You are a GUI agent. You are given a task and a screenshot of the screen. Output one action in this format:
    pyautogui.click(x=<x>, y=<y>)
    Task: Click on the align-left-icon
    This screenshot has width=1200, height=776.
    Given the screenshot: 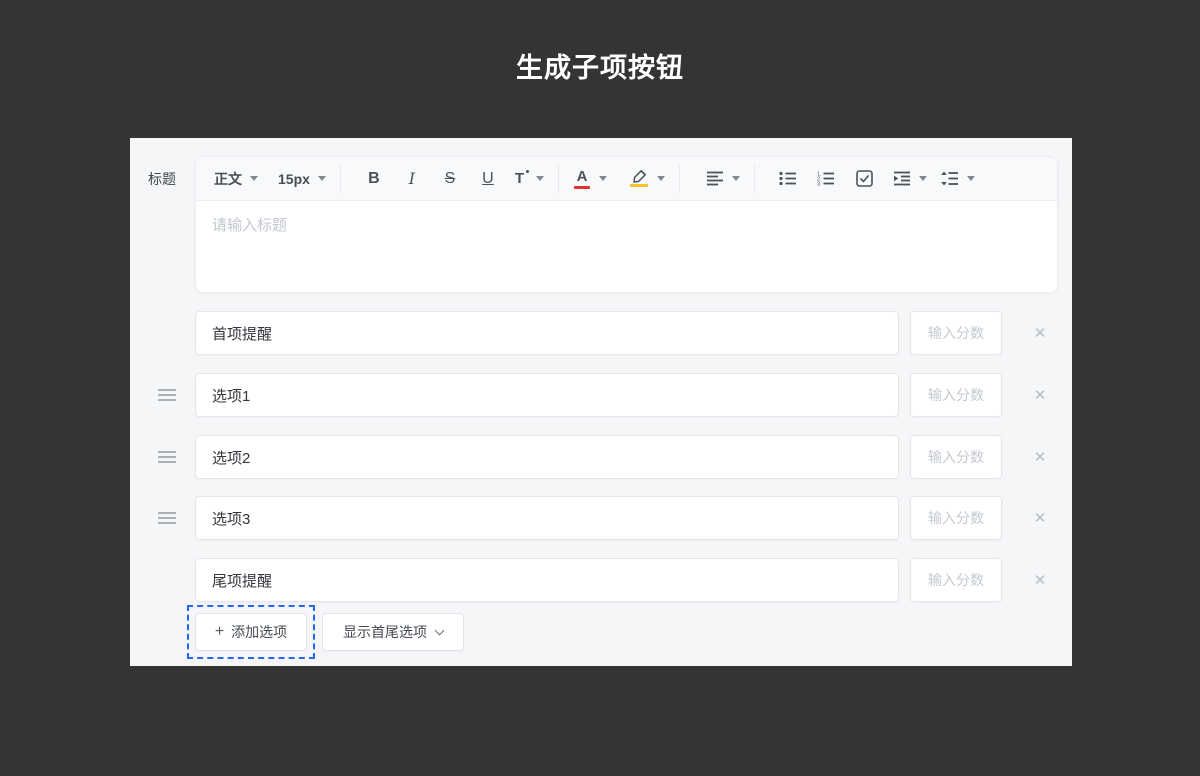 What is the action you would take?
    pyautogui.click(x=715, y=178)
    